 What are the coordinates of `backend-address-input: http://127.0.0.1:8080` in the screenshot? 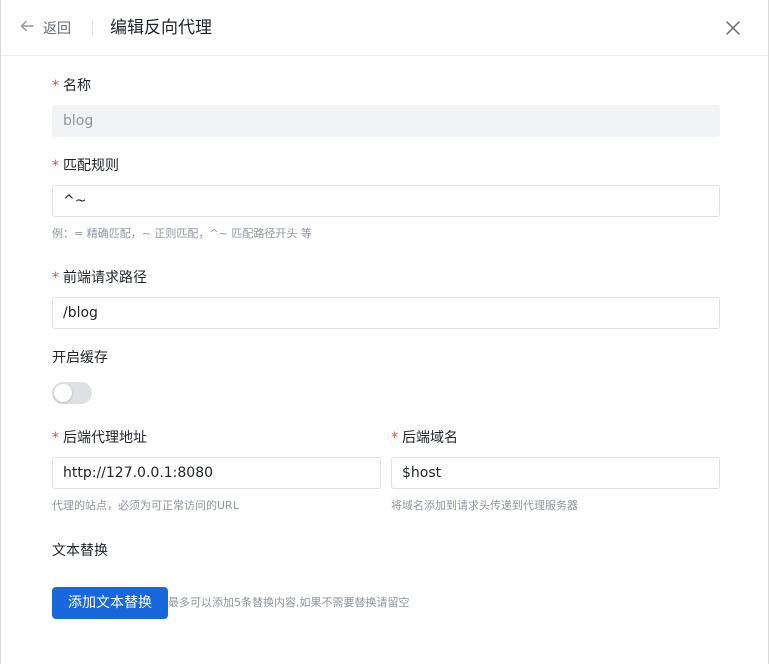 It's located at (216, 473).